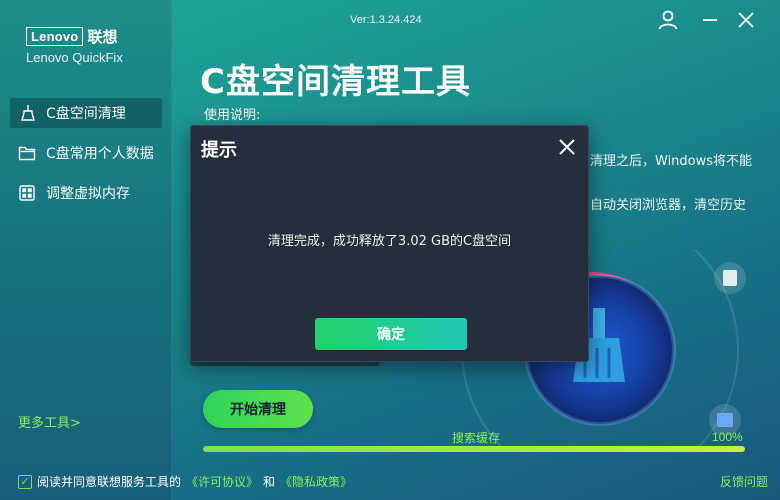  I want to click on agreement-row: ✓ 阅读并同意联想服务工具的 《许可协议》和《隐私政策》, so click(185, 481).